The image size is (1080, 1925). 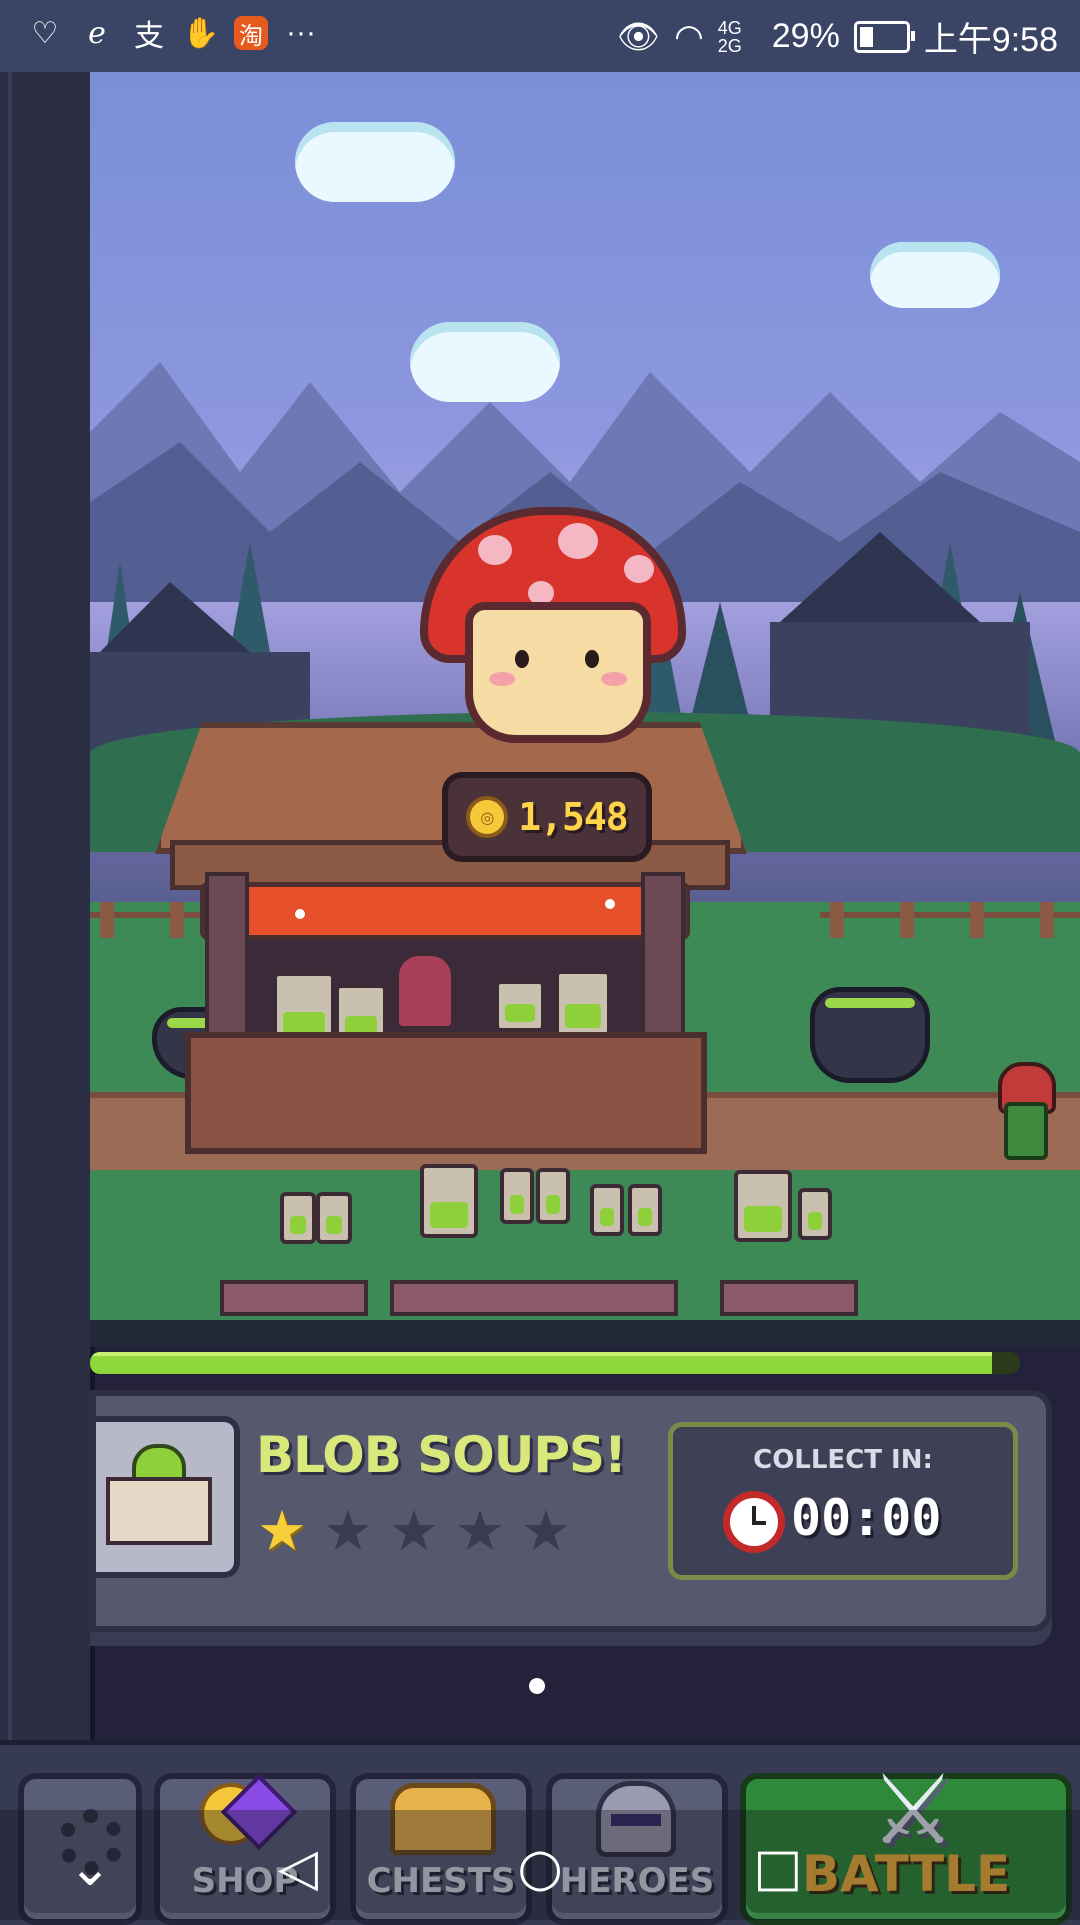 I want to click on star-filled-icon: ★, so click(x=282, y=1531).